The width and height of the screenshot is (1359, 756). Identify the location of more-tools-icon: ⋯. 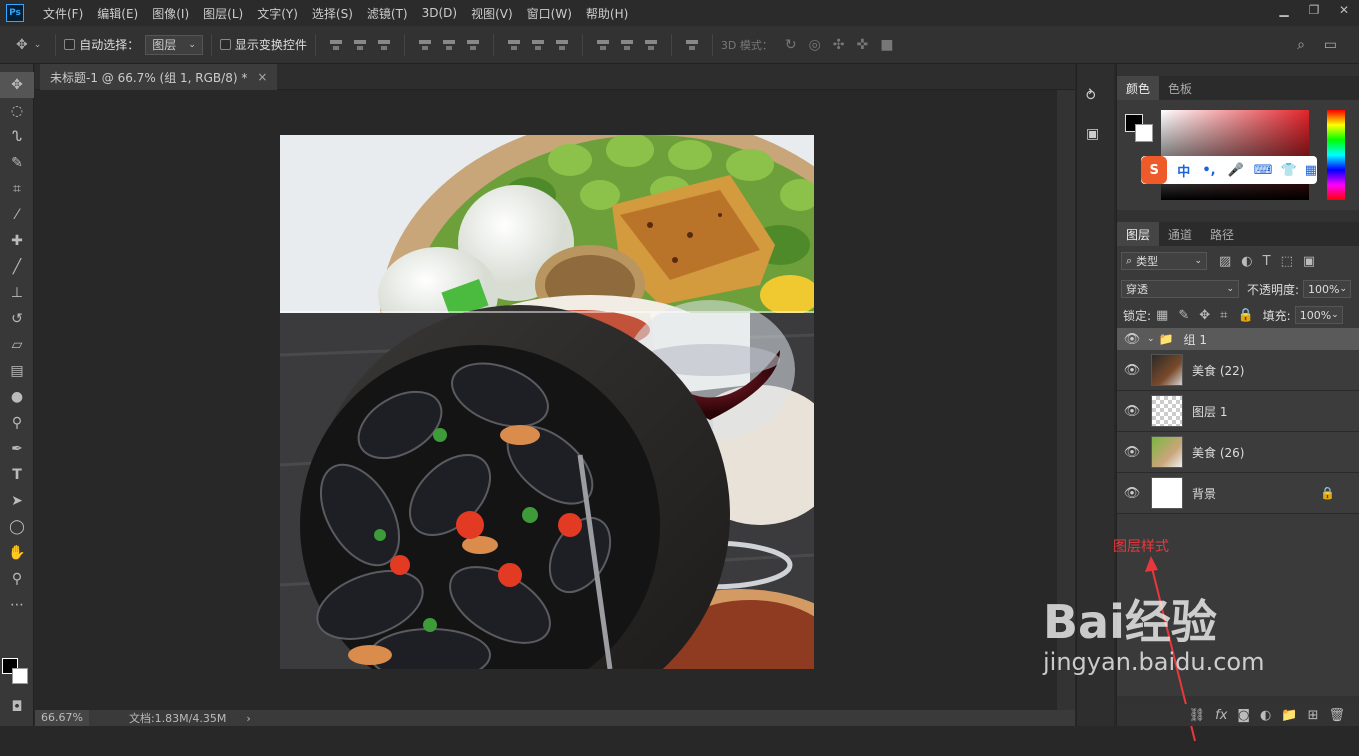
(17, 605).